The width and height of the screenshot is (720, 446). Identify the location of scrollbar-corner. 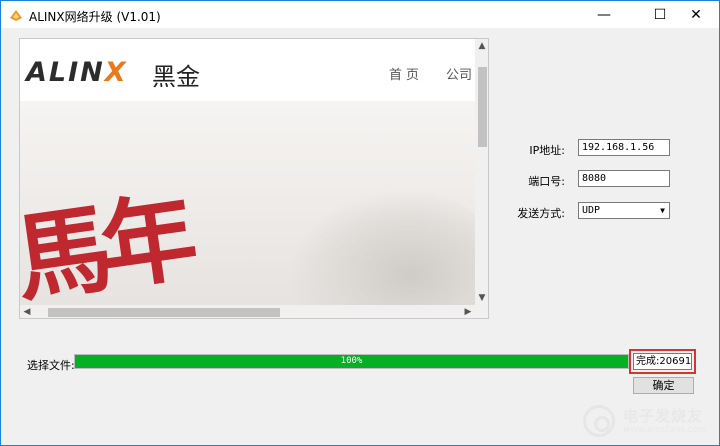
(481, 311).